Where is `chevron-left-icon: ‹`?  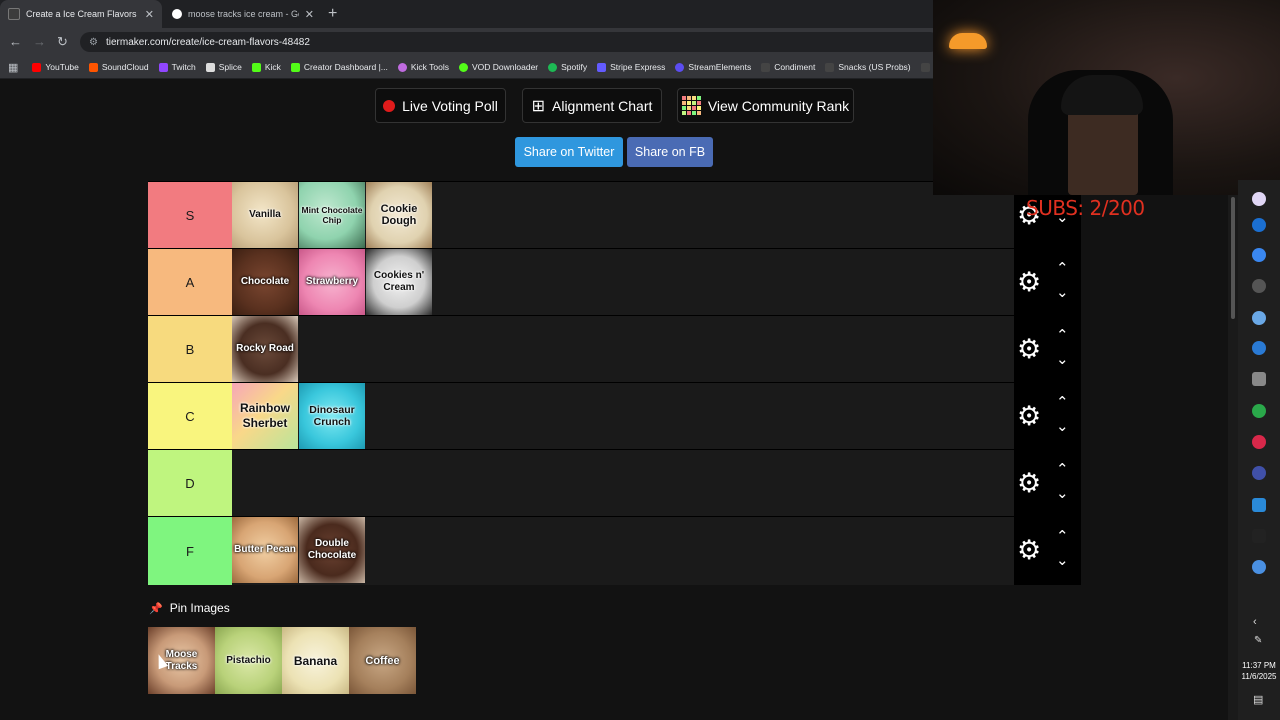
chevron-left-icon: ‹ is located at coordinates (1255, 622).